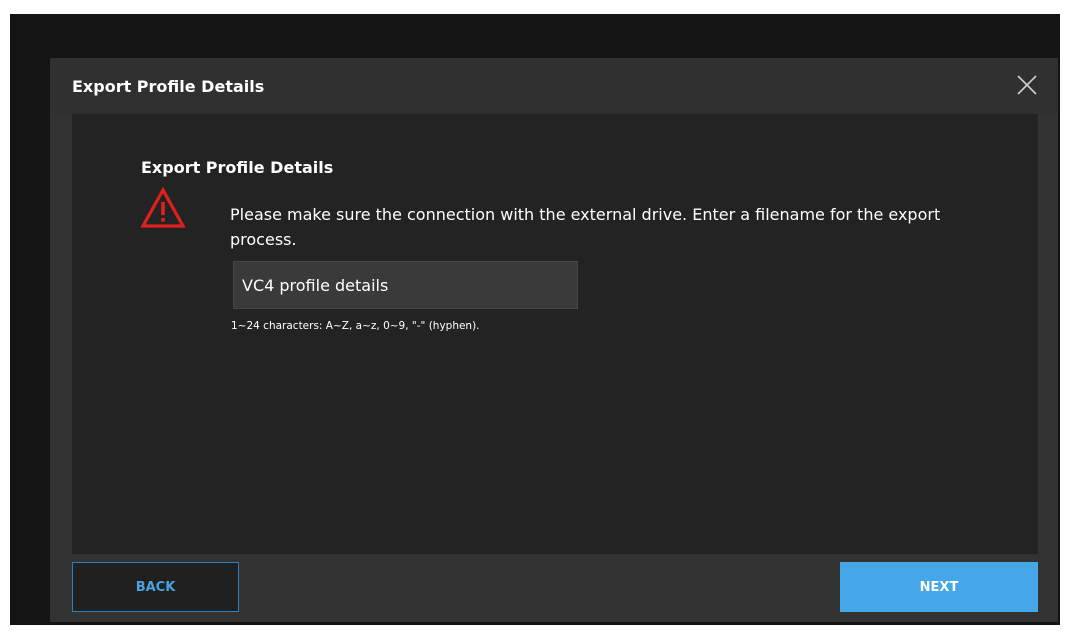 The height and width of the screenshot is (633, 1070). Describe the element at coordinates (163, 207) in the screenshot. I see `warning-triangle-icon` at that location.